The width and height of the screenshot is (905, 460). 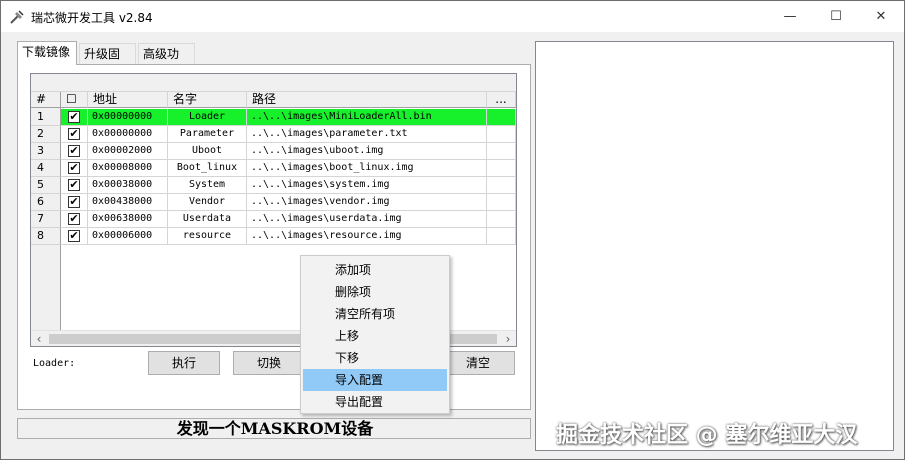 What do you see at coordinates (39, 338) in the screenshot?
I see `scroll-left-icon: ‹` at bounding box center [39, 338].